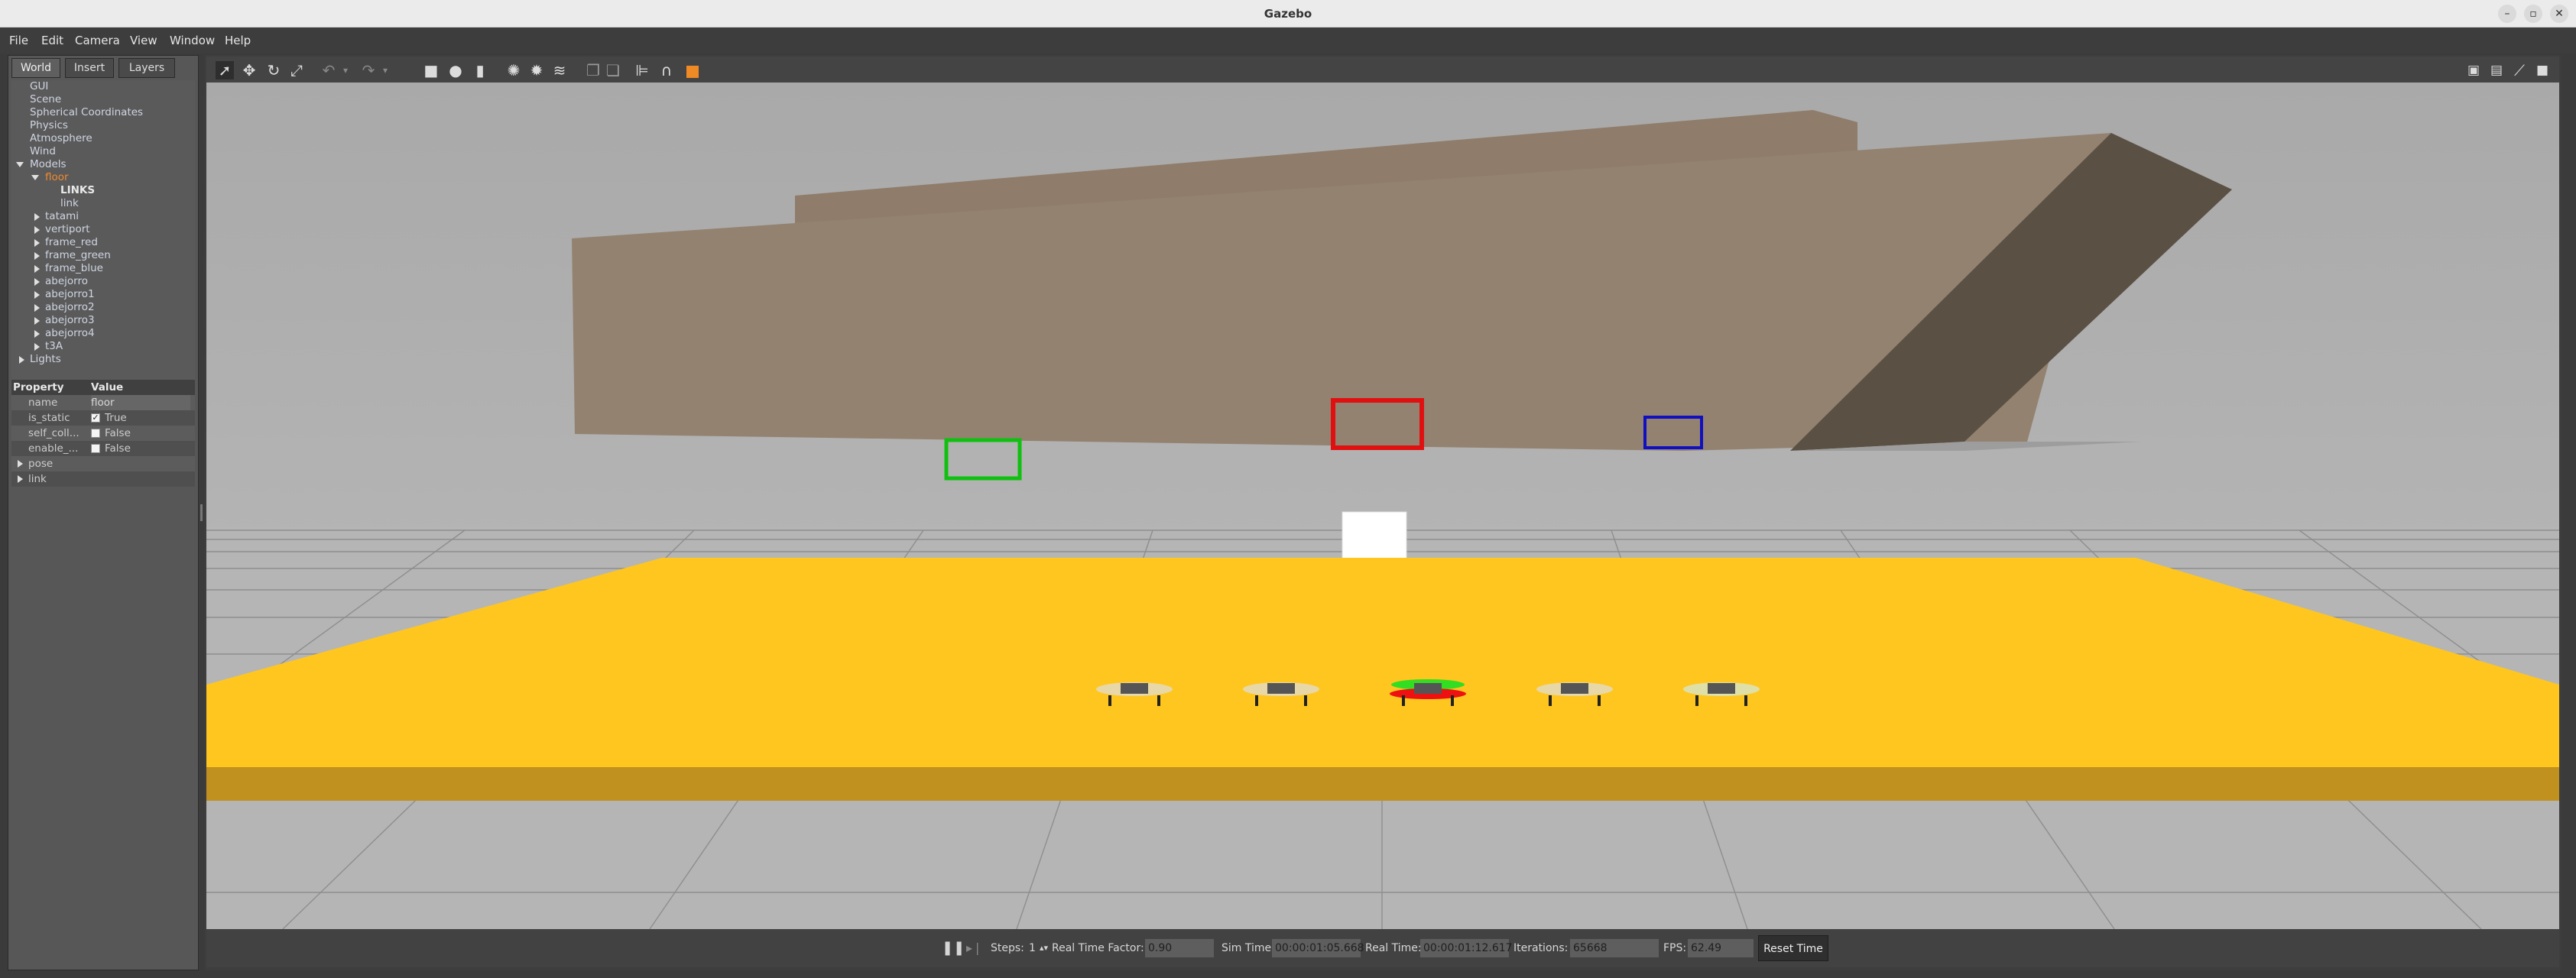 This screenshot has width=2576, height=978. What do you see at coordinates (74, 268) in the screenshot?
I see `tree-item-model: frame_blue` at bounding box center [74, 268].